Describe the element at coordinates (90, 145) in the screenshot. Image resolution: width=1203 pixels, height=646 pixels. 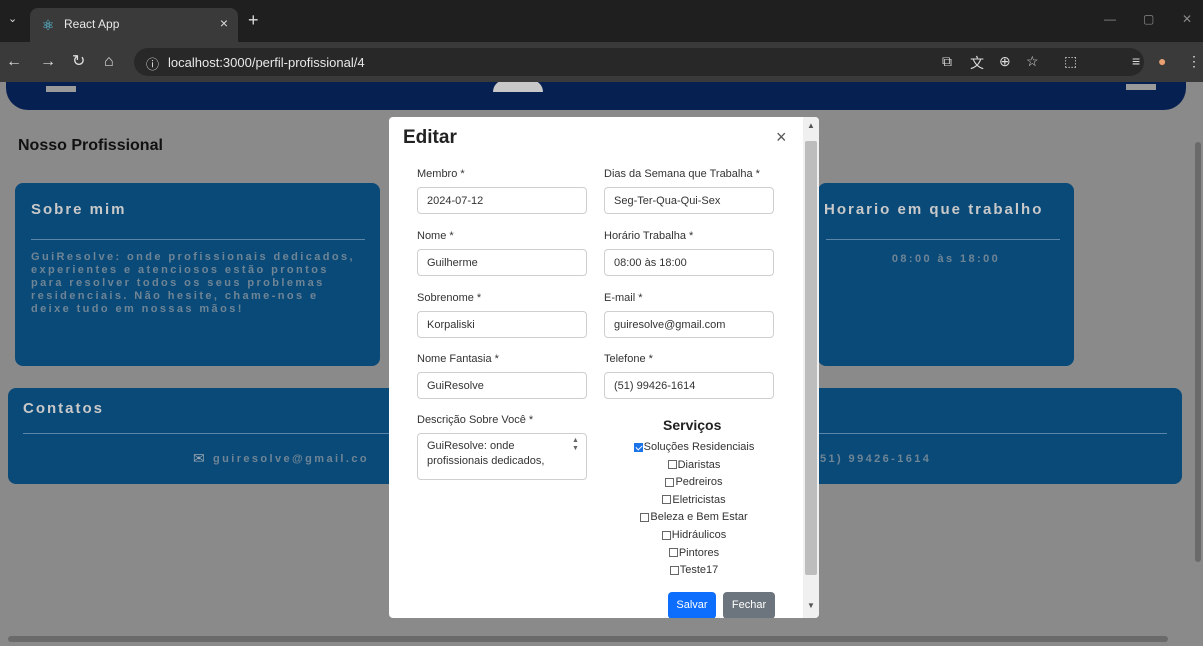
I see `page-title: Nosso Profissional` at that location.